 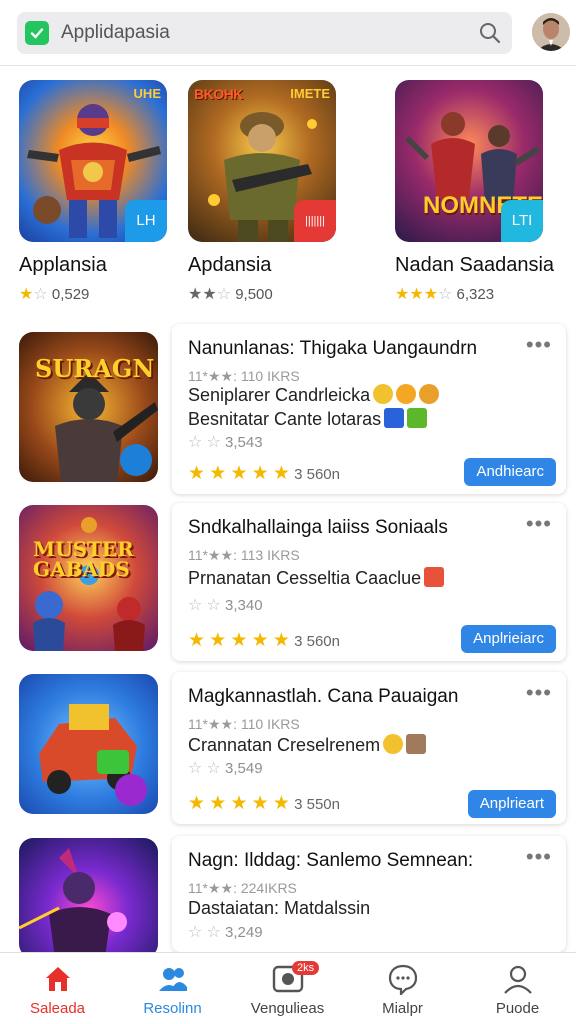 I want to click on thumb-badge: LTI, so click(x=522, y=221).